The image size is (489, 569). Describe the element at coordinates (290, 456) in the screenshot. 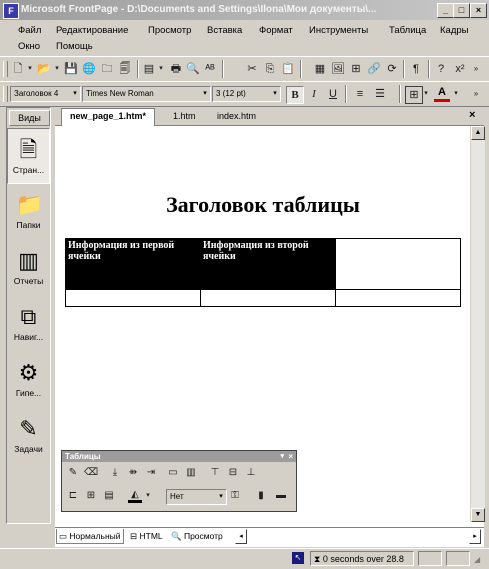

I see `close-toolbar-icon: ×` at that location.